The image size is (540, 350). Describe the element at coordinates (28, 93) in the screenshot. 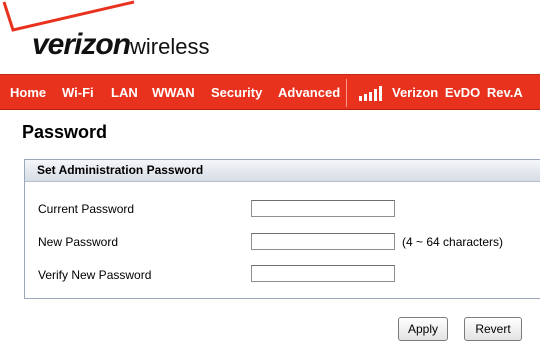

I see `nav-home: Home` at that location.